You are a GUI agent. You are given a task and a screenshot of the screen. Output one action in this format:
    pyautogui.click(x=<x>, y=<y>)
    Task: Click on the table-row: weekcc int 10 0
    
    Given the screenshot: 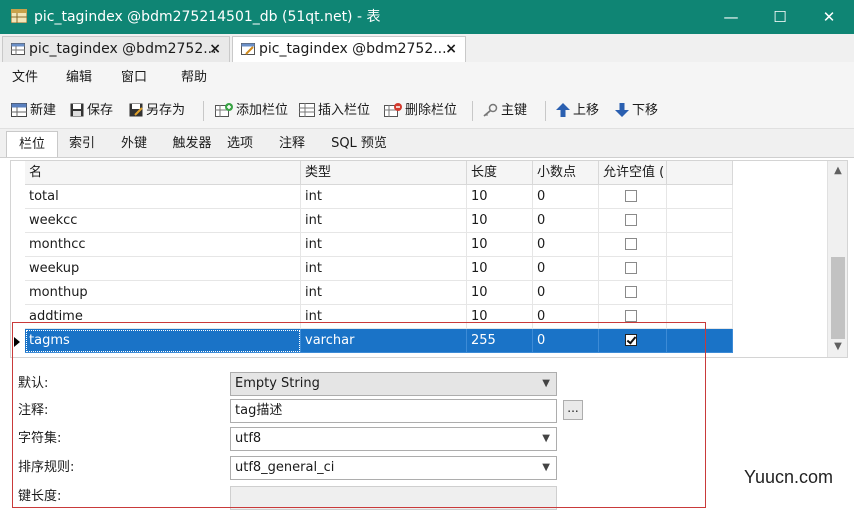 What is the action you would take?
    pyautogui.click(x=372, y=221)
    